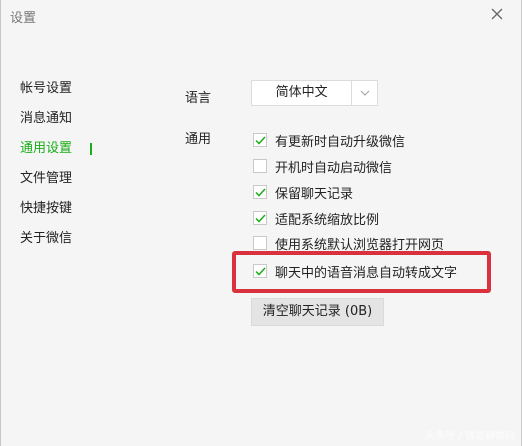  I want to click on language-dropdown-toggle, so click(364, 93).